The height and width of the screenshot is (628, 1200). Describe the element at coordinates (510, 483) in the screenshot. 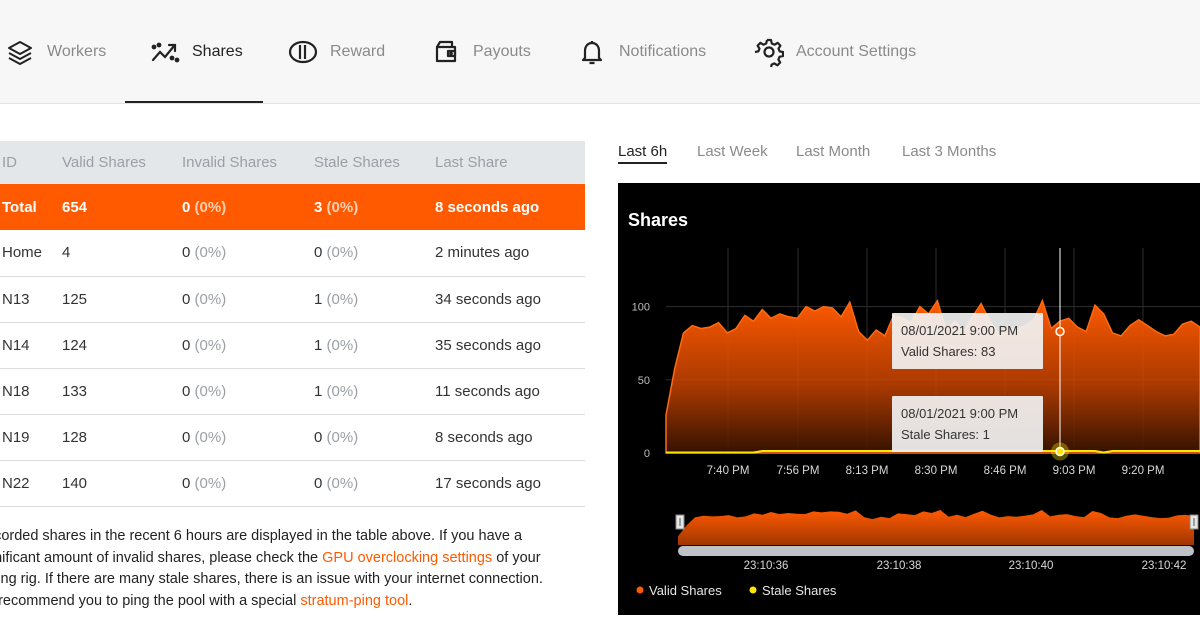

I see `cell-last-share: 17 seconds ago` at that location.